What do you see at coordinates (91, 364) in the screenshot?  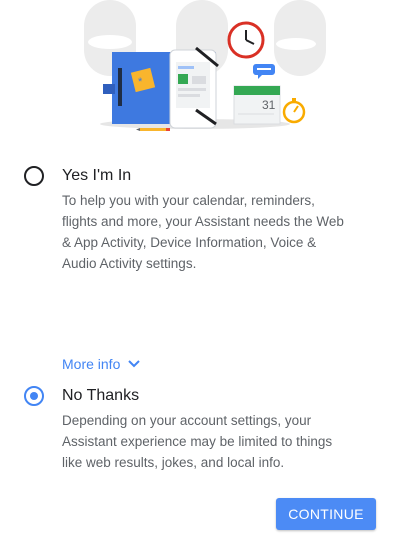 I see `more-info-label: More info` at bounding box center [91, 364].